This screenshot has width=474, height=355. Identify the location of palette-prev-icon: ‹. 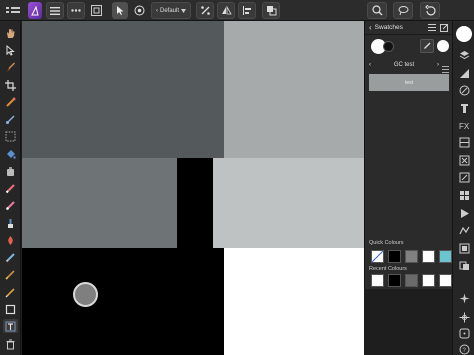
(370, 65).